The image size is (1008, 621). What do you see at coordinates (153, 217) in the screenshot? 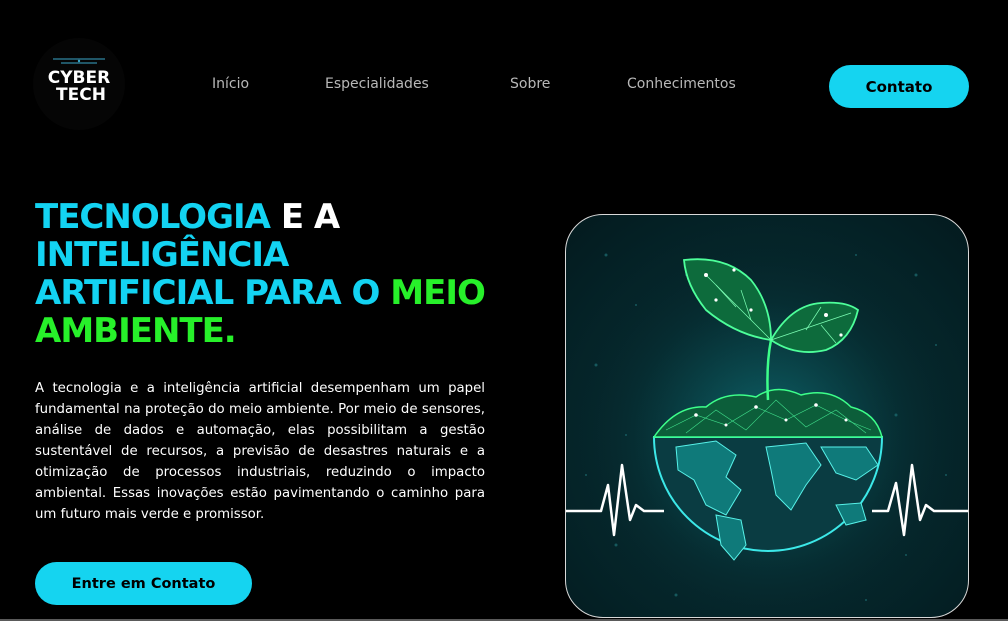
I see `hero-title-part-1: TECNOLOGIA` at bounding box center [153, 217].